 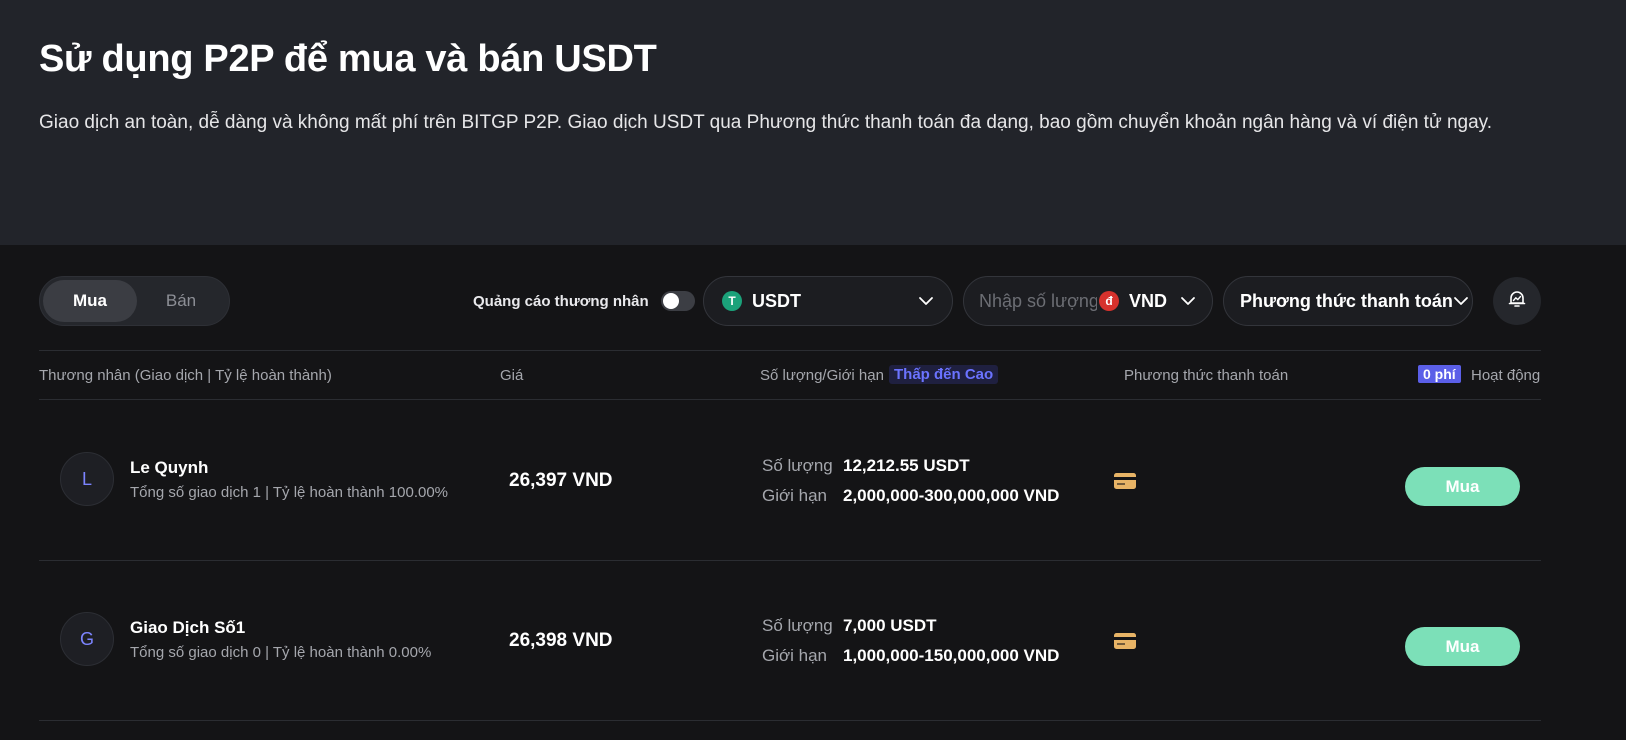 I want to click on header-action: Hoạt động, so click(x=1506, y=375).